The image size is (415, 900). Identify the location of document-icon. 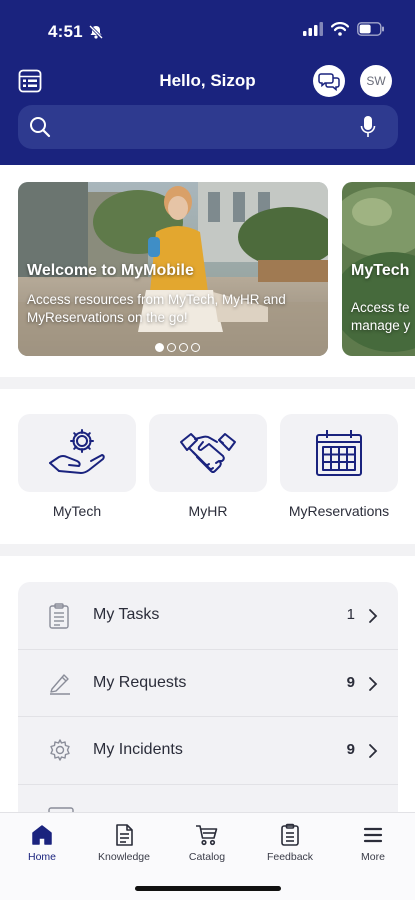
(124, 835).